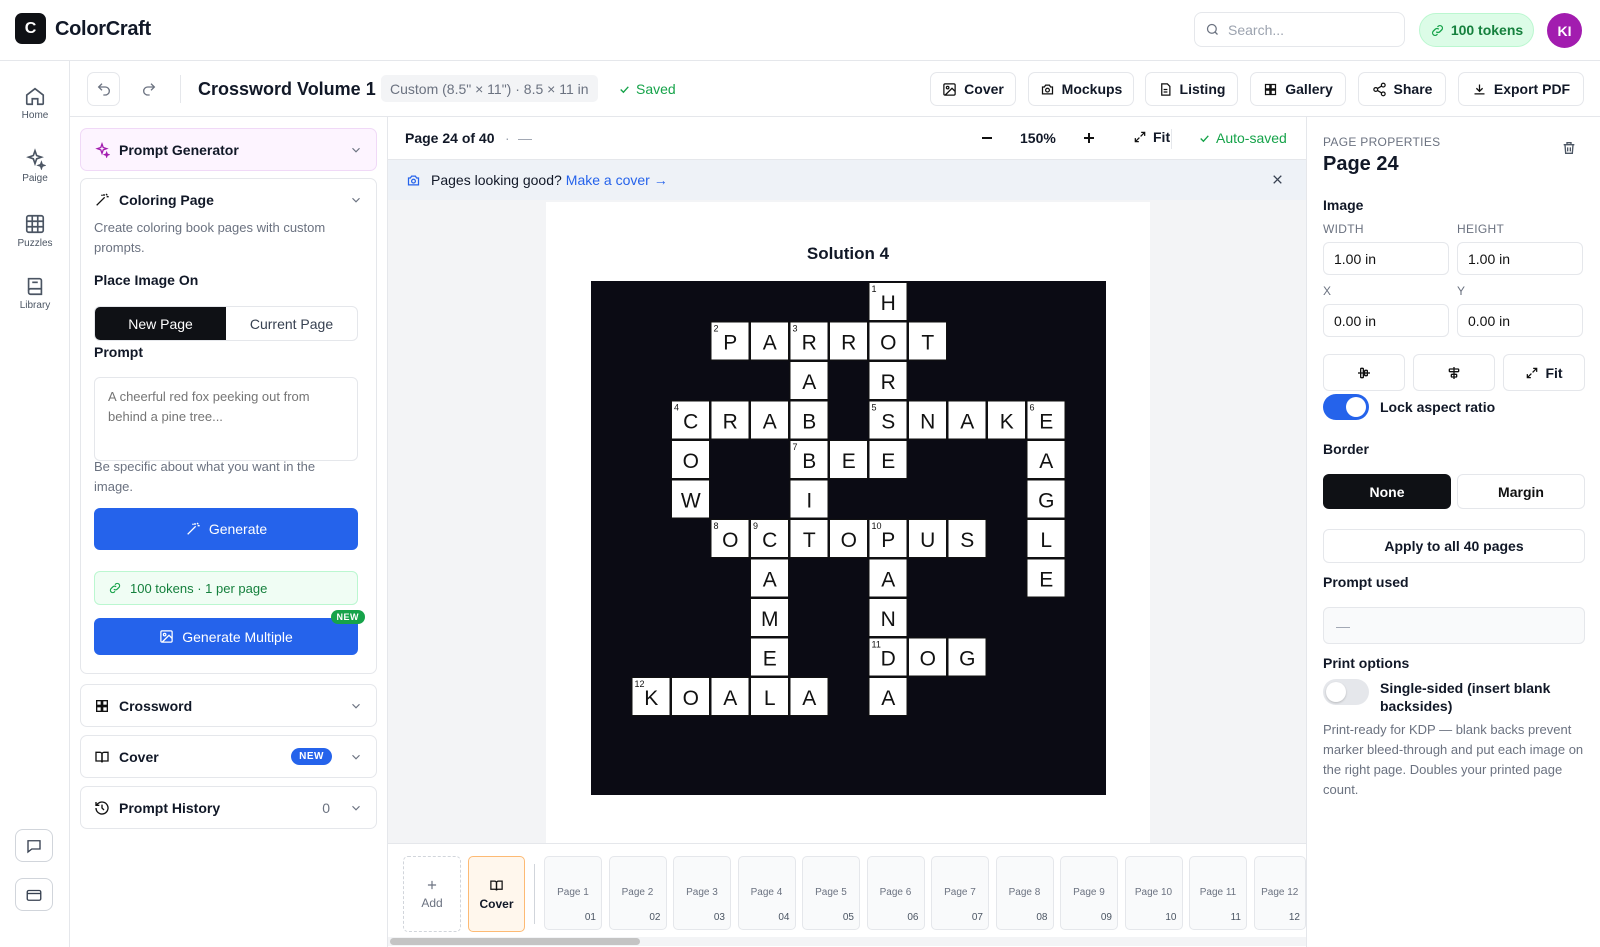 This screenshot has height=947, width=1600. What do you see at coordinates (291, 323) in the screenshot?
I see `current-page-option: Current Page` at bounding box center [291, 323].